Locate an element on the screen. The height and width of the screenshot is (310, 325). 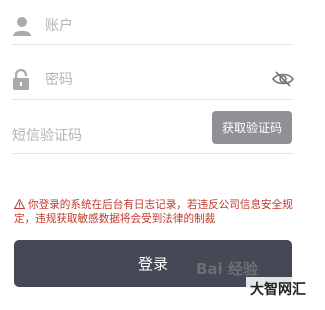
warning-icon is located at coordinates (19, 203).